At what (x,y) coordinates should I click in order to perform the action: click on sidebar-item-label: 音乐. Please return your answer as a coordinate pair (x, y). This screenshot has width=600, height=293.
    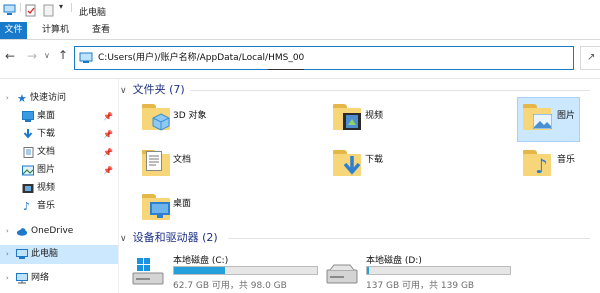
    Looking at the image, I should click on (46, 206).